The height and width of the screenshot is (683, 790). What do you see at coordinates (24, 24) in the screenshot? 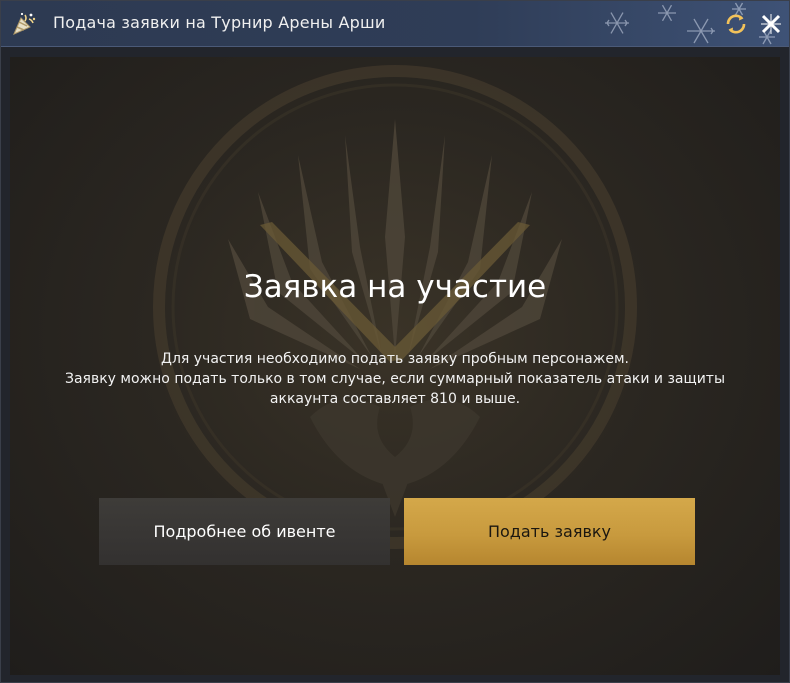
I see `party-popper-icon` at bounding box center [24, 24].